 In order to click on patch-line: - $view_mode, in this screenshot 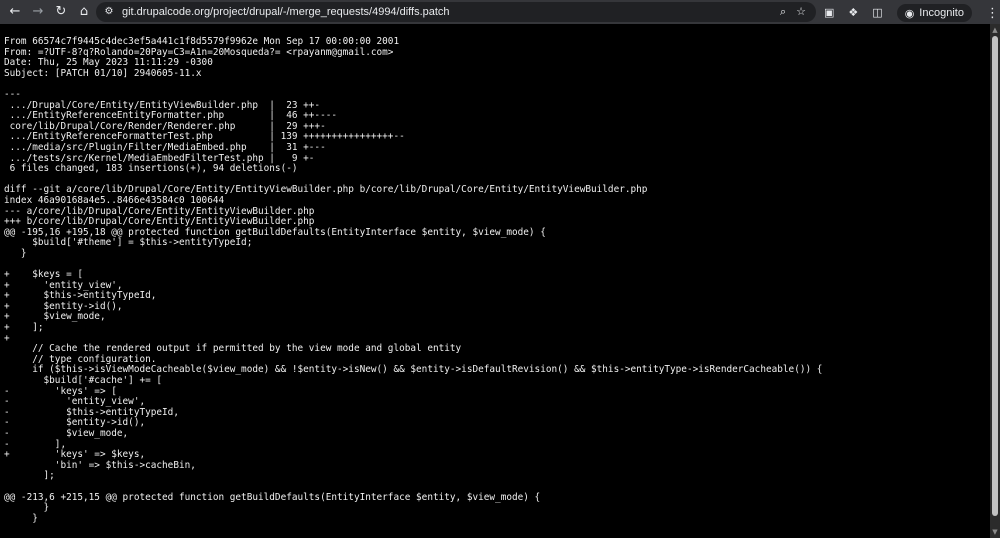, I will do `click(66, 433)`.